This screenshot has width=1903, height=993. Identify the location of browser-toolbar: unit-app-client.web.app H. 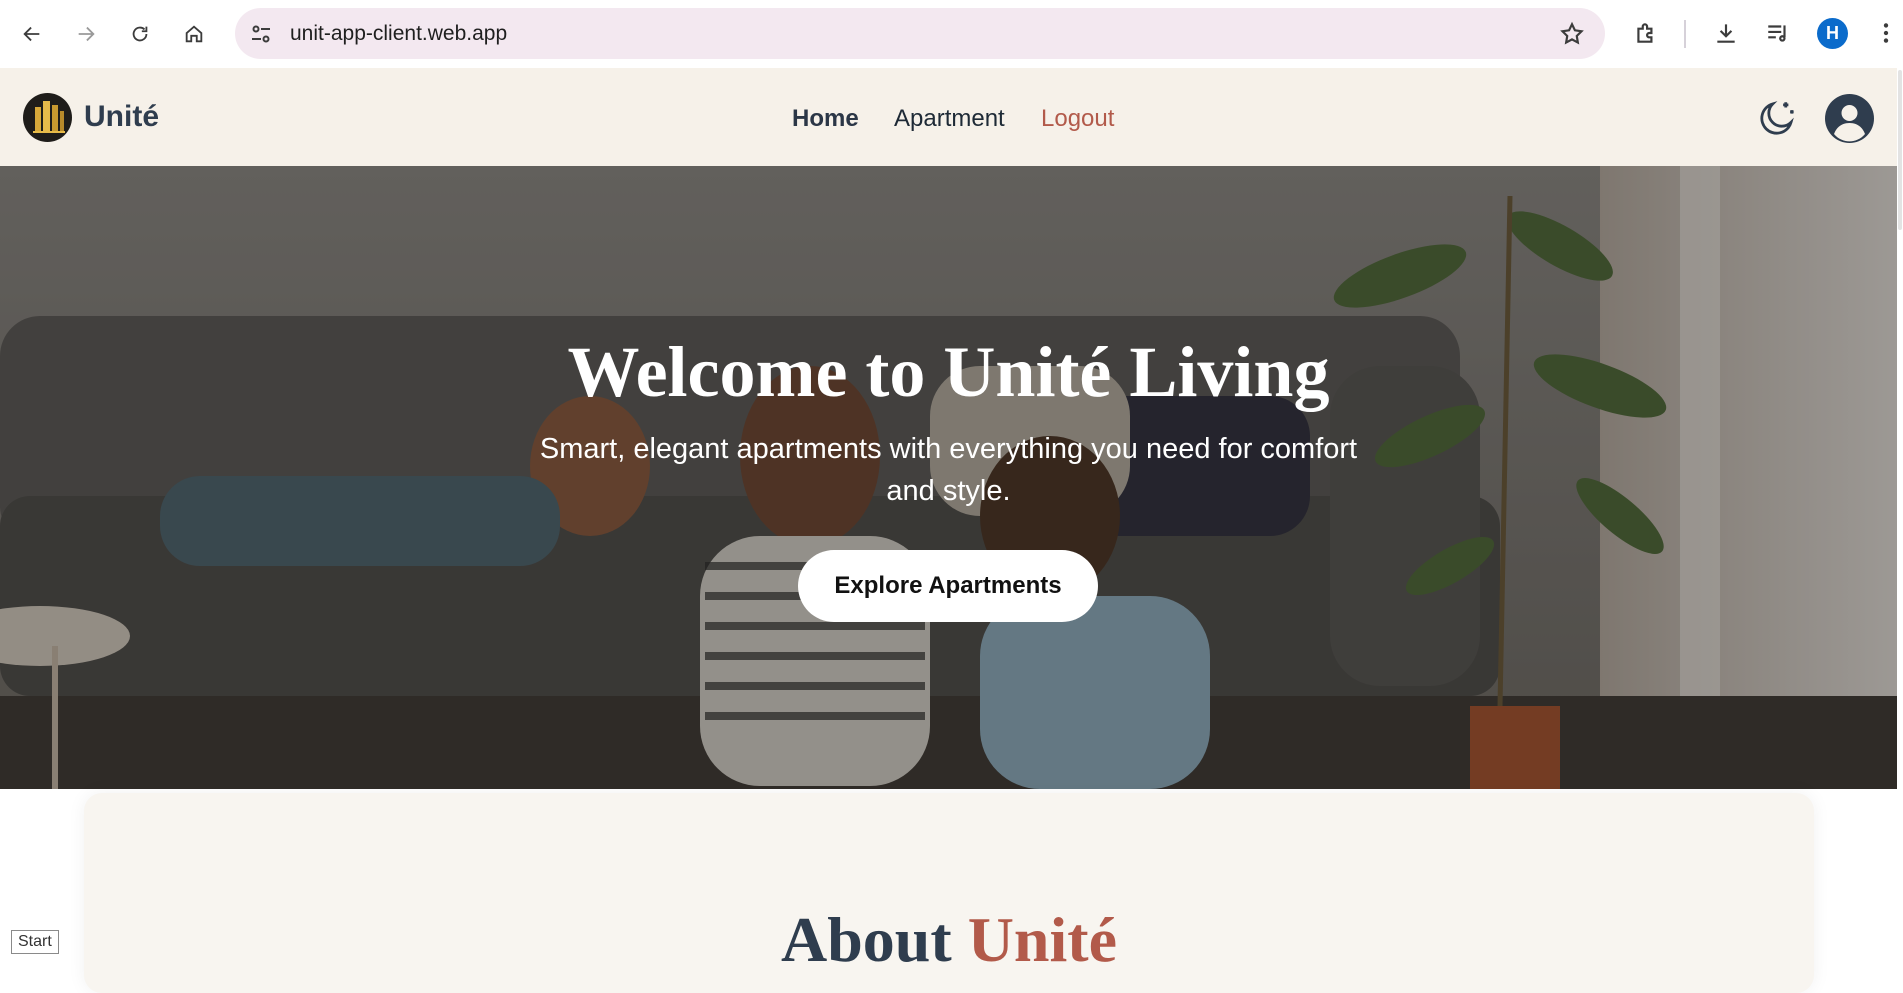
(951, 34).